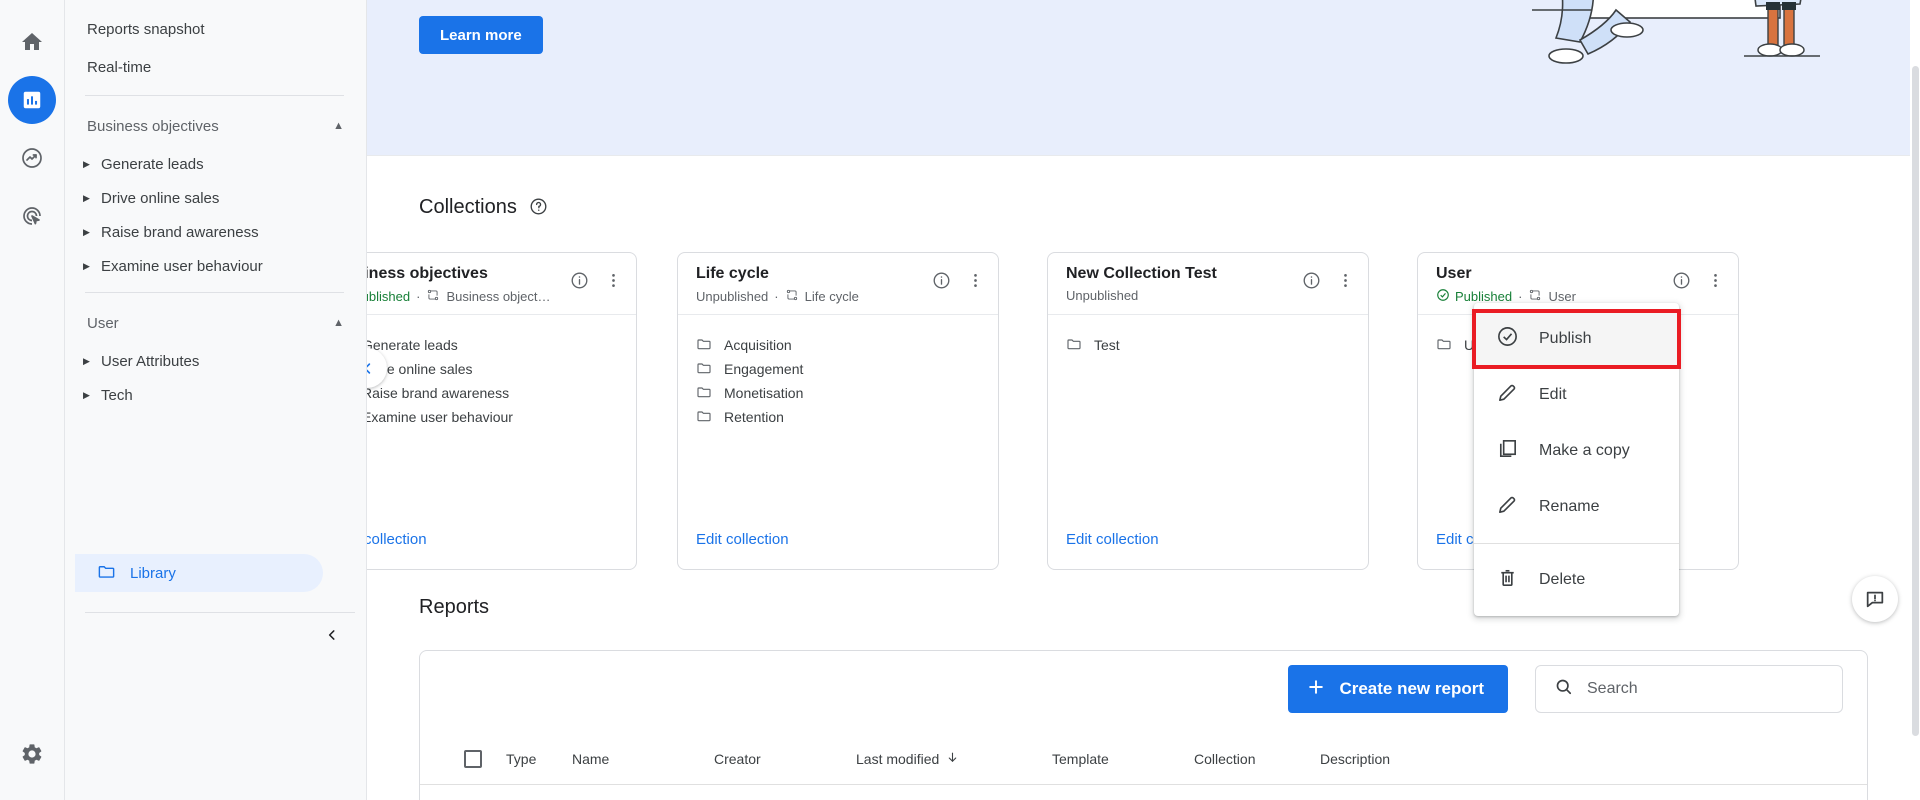 This screenshot has height=800, width=1920. I want to click on nav-group-user: User ▲, so click(215, 323).